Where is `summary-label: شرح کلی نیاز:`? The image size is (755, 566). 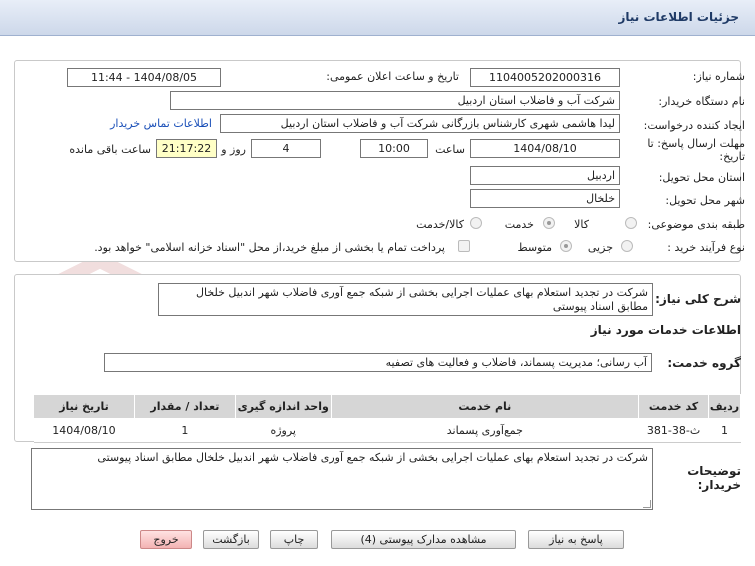
summary-label: شرح کلی نیاز: is located at coordinates (698, 299).